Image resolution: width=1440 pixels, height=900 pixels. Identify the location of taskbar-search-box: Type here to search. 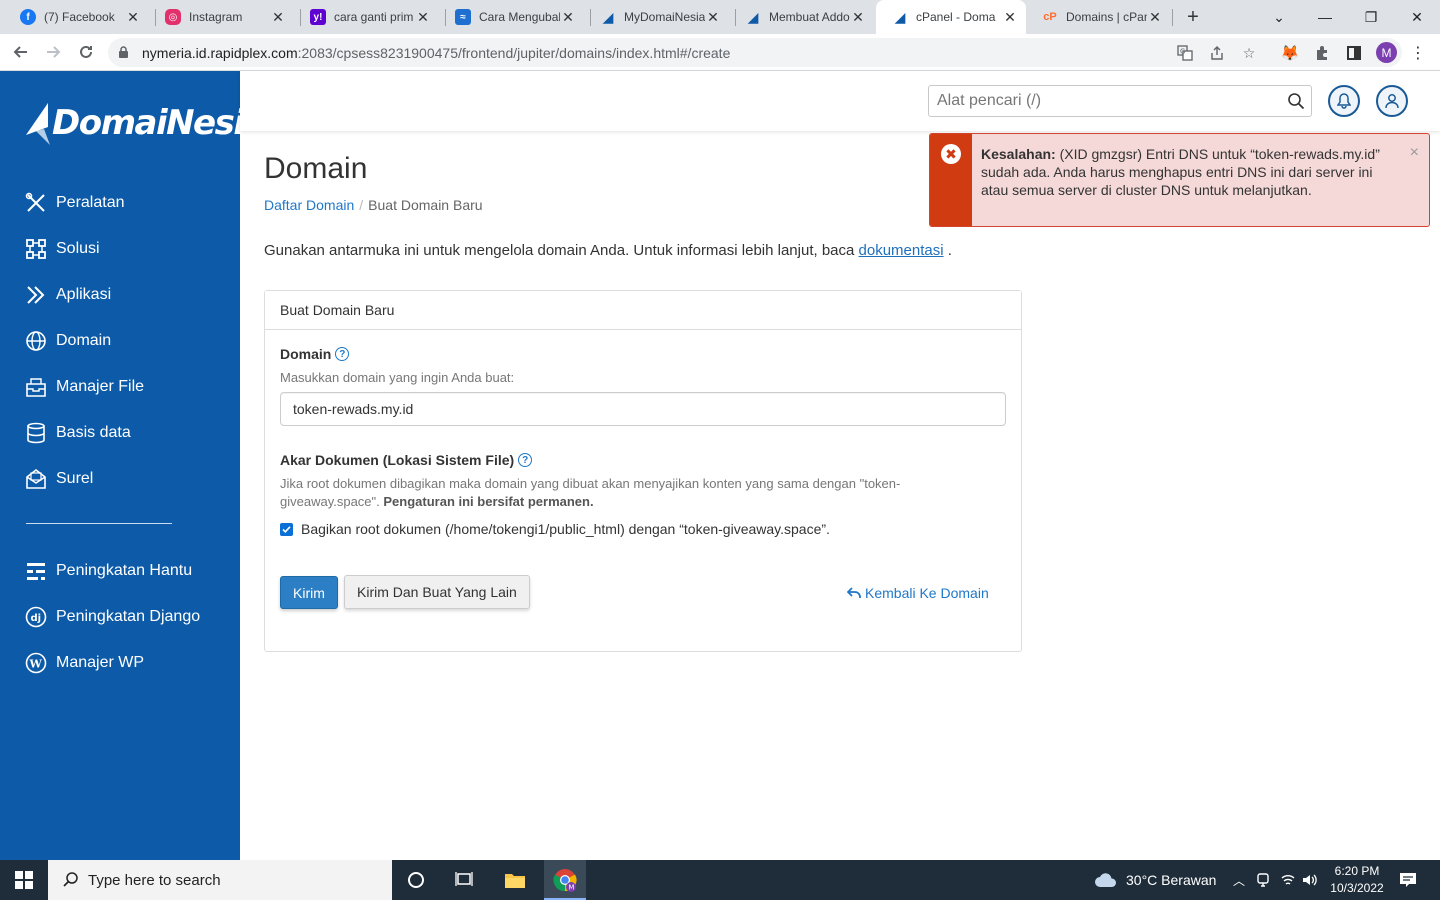
(220, 880).